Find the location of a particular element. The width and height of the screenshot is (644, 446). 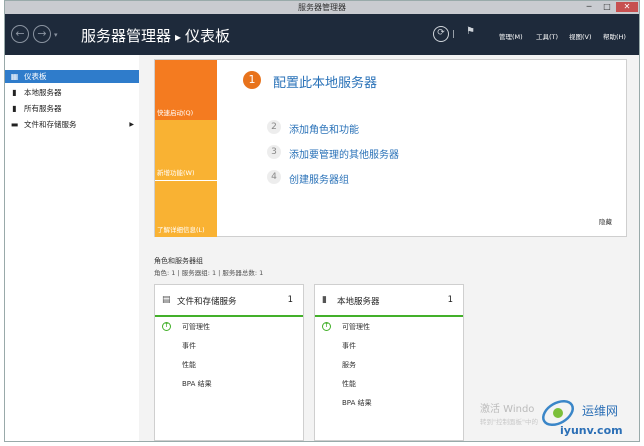

sidebar-item-file-storage: ▬ 文件和存储服务 ▶ is located at coordinates (72, 124).